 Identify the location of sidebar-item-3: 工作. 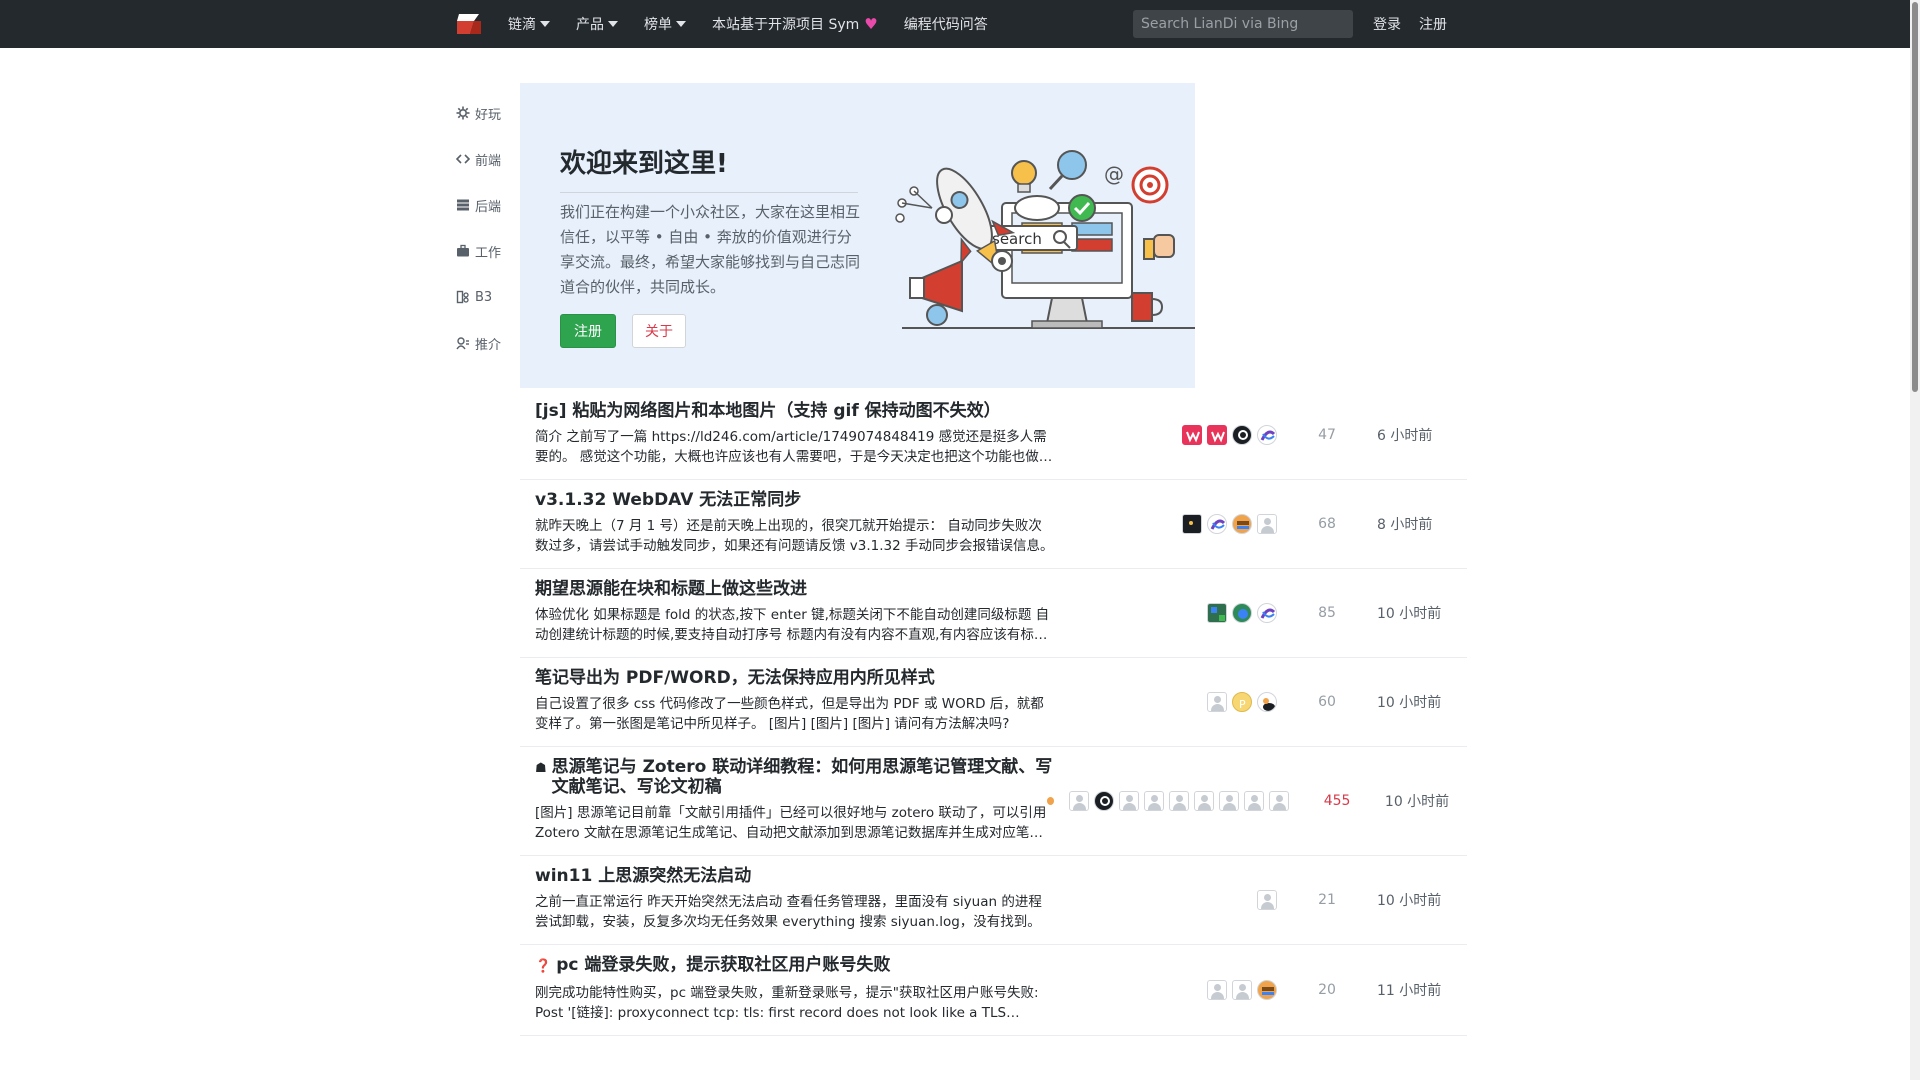
(486, 251).